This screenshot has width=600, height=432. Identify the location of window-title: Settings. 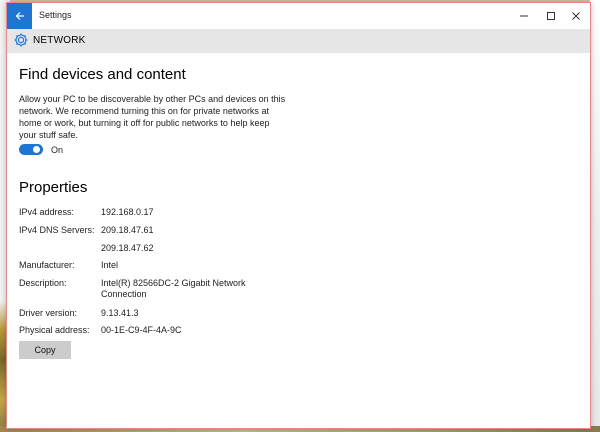
(55, 15).